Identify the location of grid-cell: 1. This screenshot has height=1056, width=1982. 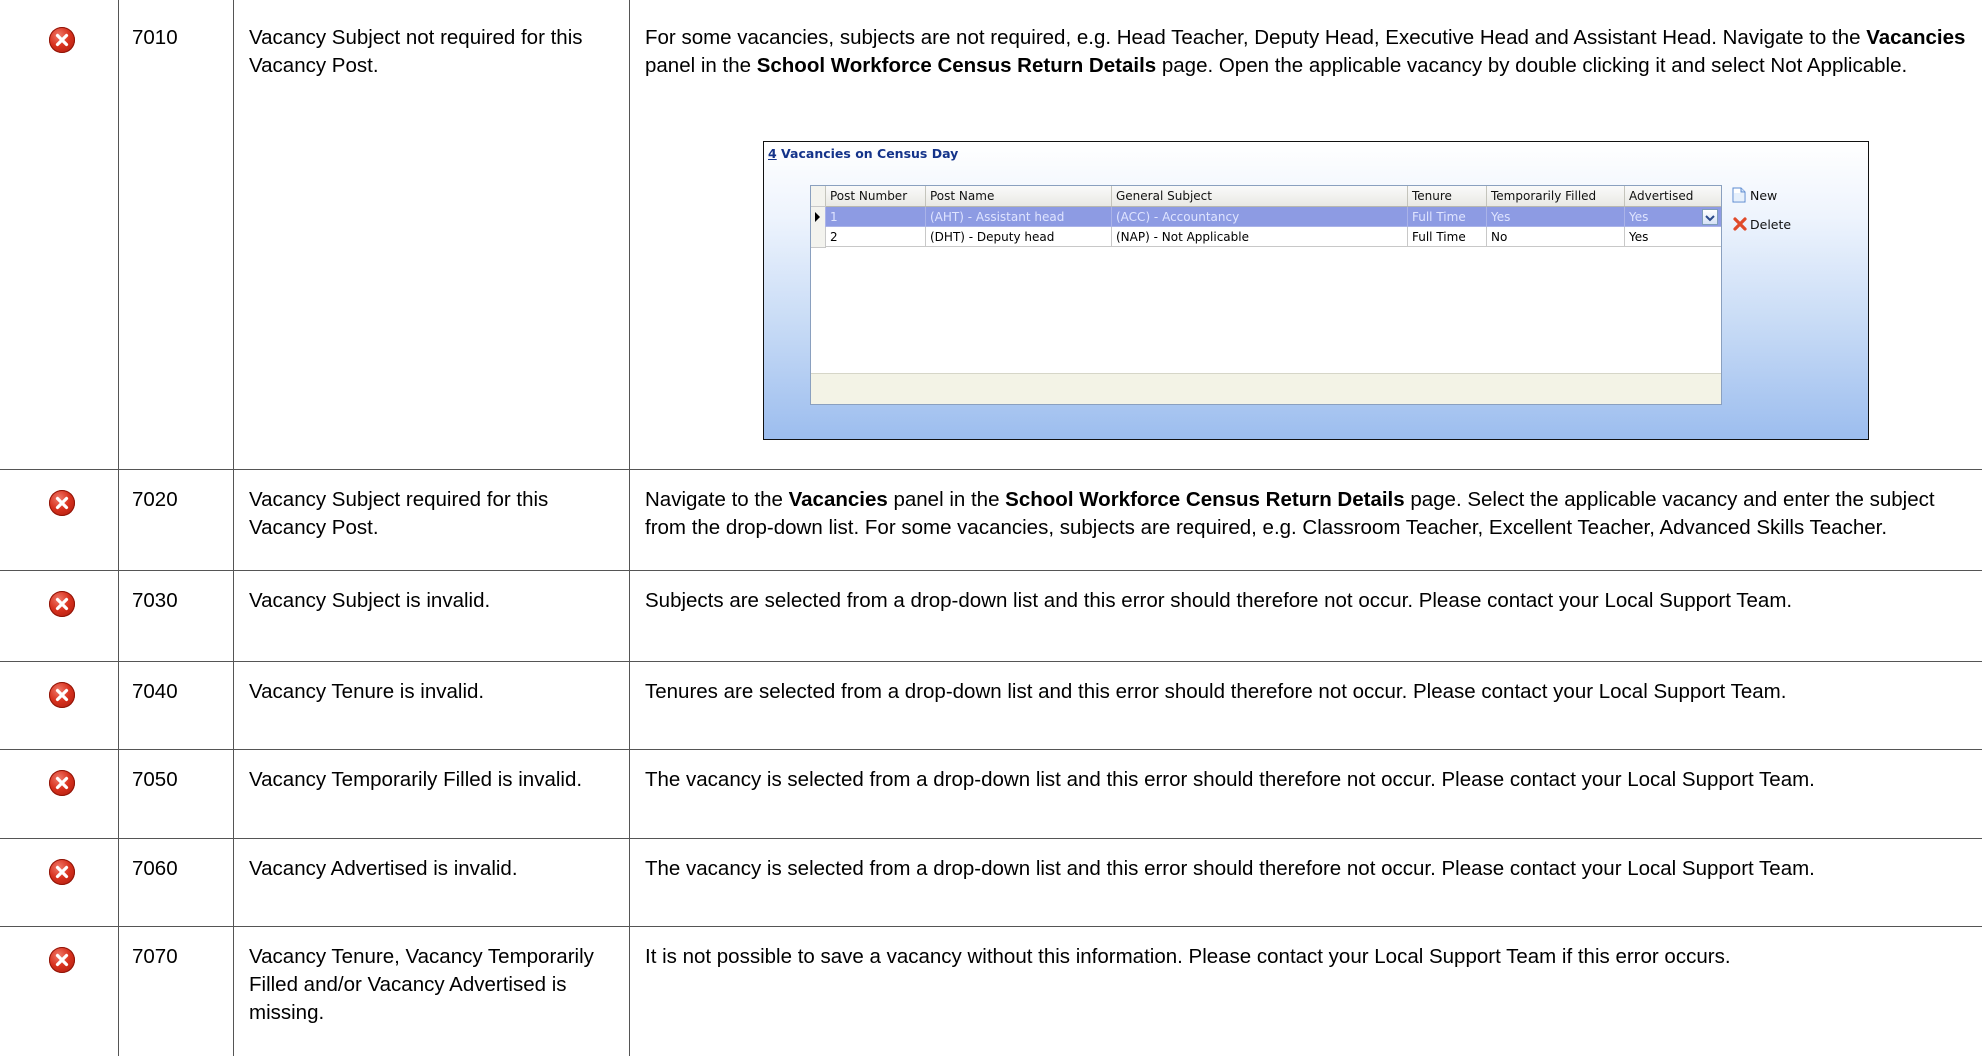
(875, 217).